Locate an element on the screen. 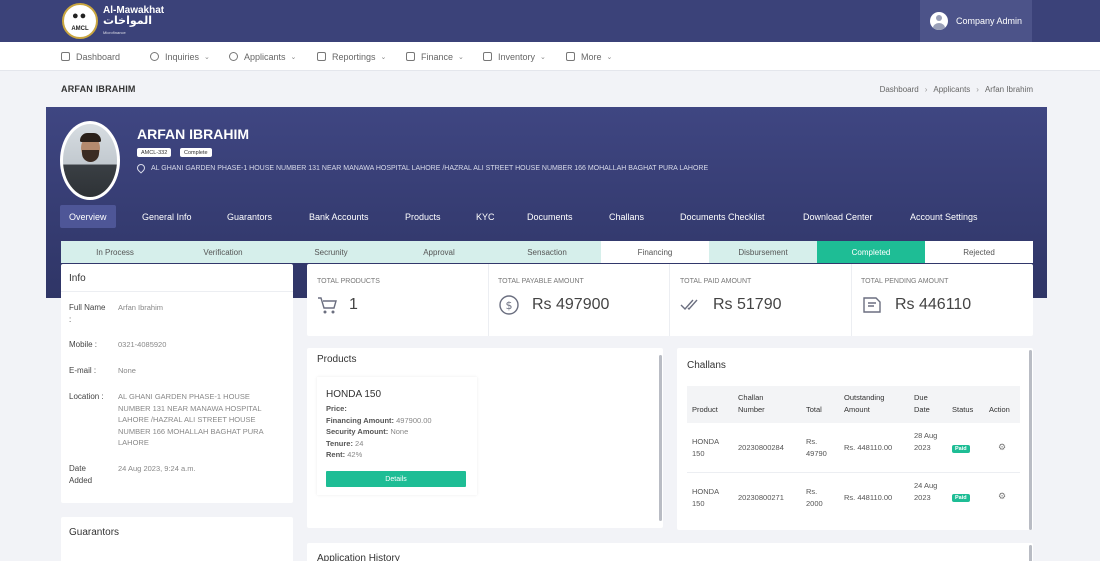  photo-beard is located at coordinates (90, 156).